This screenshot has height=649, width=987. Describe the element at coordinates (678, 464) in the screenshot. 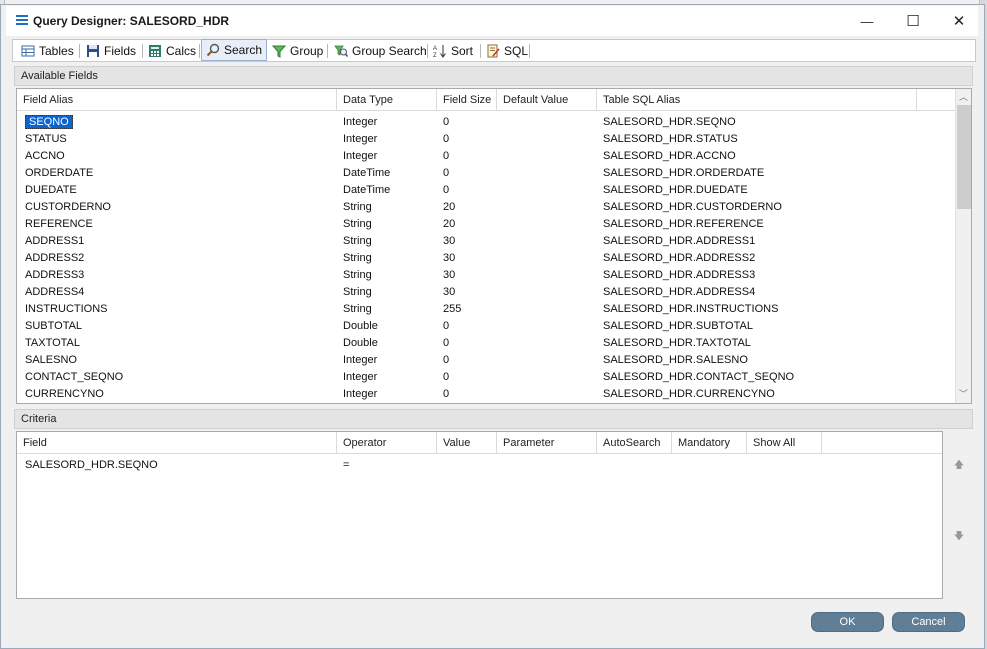

I see `cell-mandatory` at that location.